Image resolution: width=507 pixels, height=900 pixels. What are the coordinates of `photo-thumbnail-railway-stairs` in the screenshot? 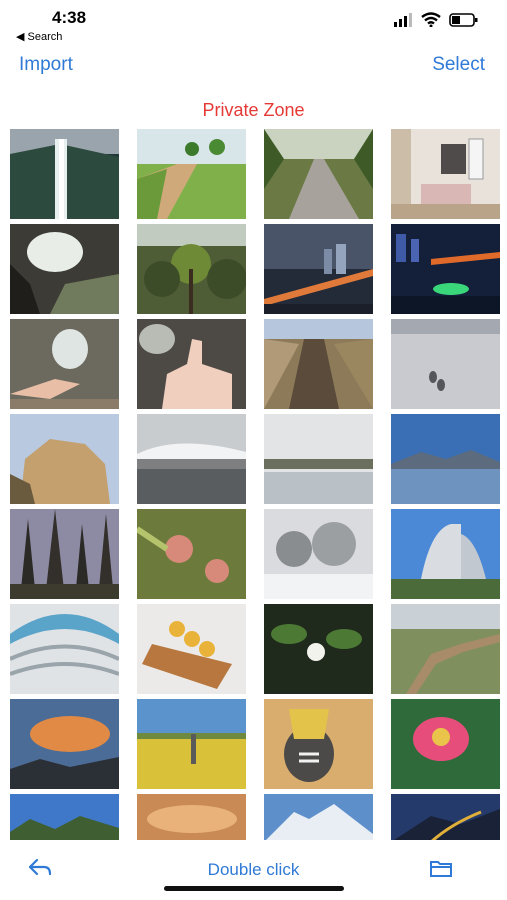 It's located at (318, 364).